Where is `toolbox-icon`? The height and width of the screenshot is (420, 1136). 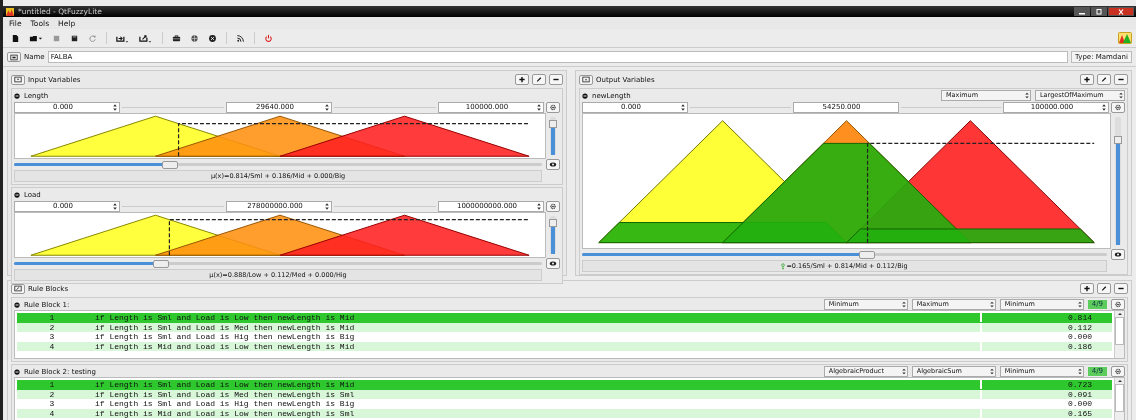
toolbox-icon is located at coordinates (176, 38).